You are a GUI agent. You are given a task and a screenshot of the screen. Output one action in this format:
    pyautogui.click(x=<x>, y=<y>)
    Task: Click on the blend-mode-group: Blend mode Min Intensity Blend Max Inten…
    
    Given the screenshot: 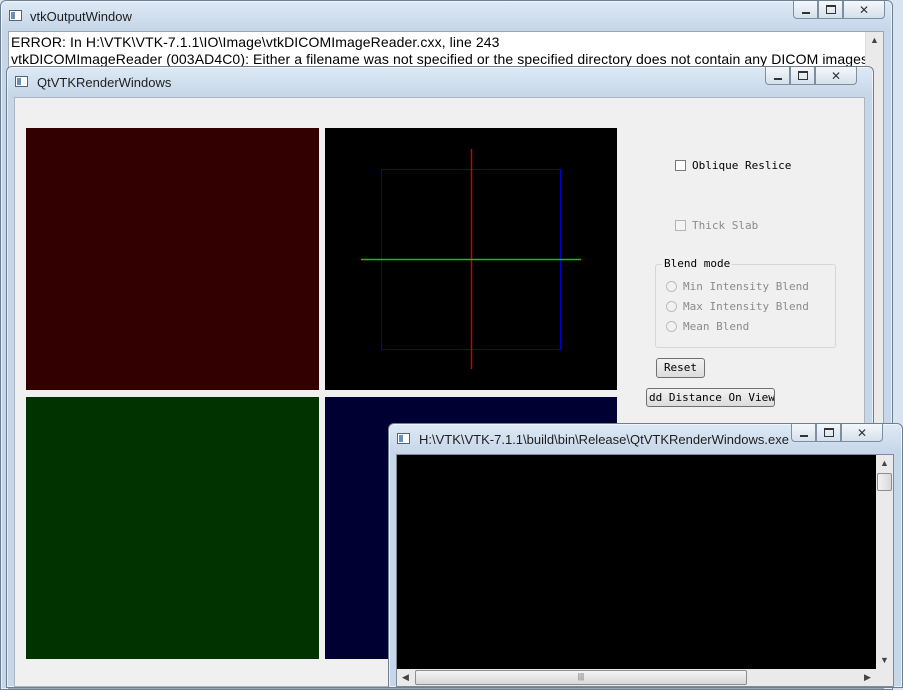 What is the action you would take?
    pyautogui.click(x=745, y=302)
    